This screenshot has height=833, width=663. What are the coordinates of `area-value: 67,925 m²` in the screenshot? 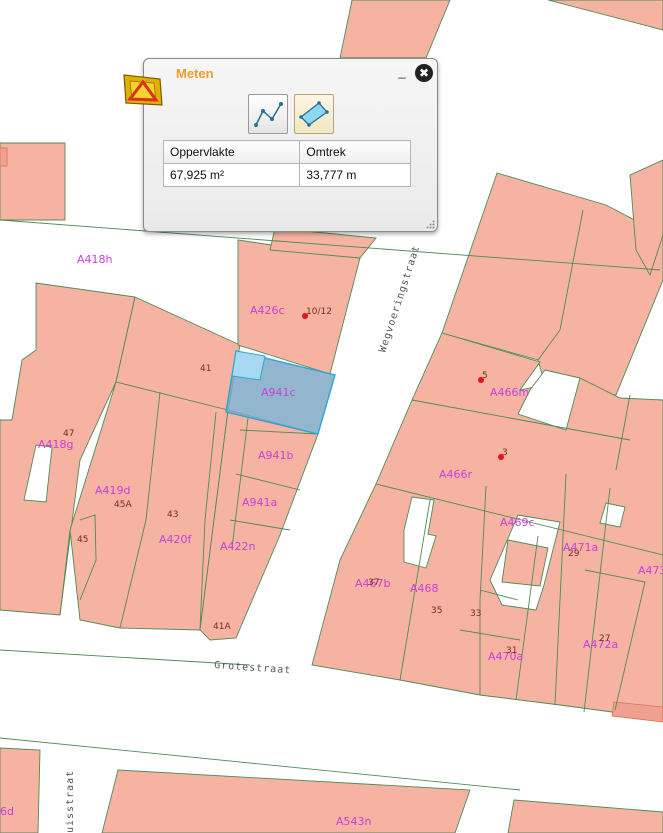 It's located at (231, 175).